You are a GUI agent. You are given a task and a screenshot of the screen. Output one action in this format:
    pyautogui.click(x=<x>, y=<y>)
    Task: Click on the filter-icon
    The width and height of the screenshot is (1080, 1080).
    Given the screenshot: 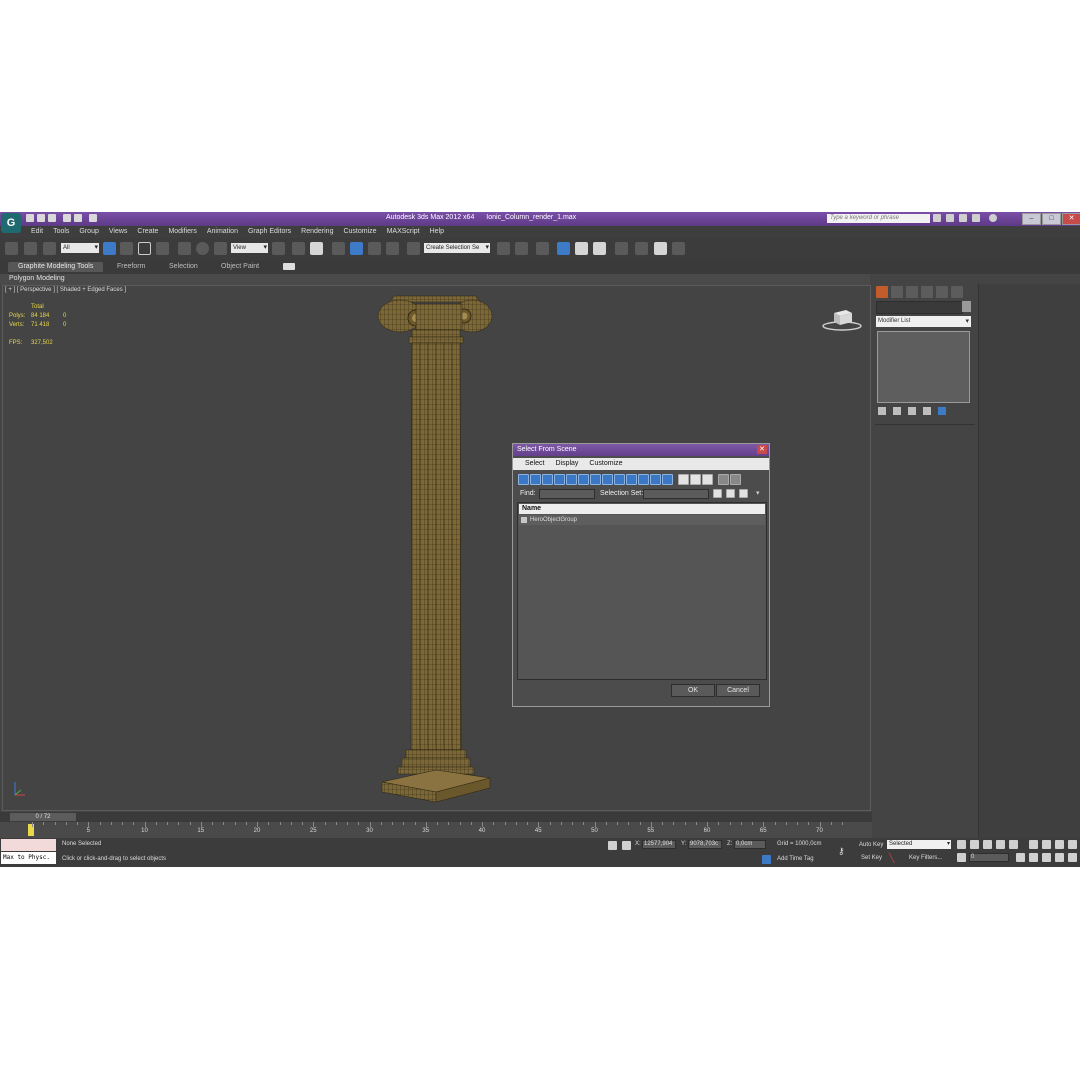 What is the action you would take?
    pyautogui.click(x=723, y=479)
    